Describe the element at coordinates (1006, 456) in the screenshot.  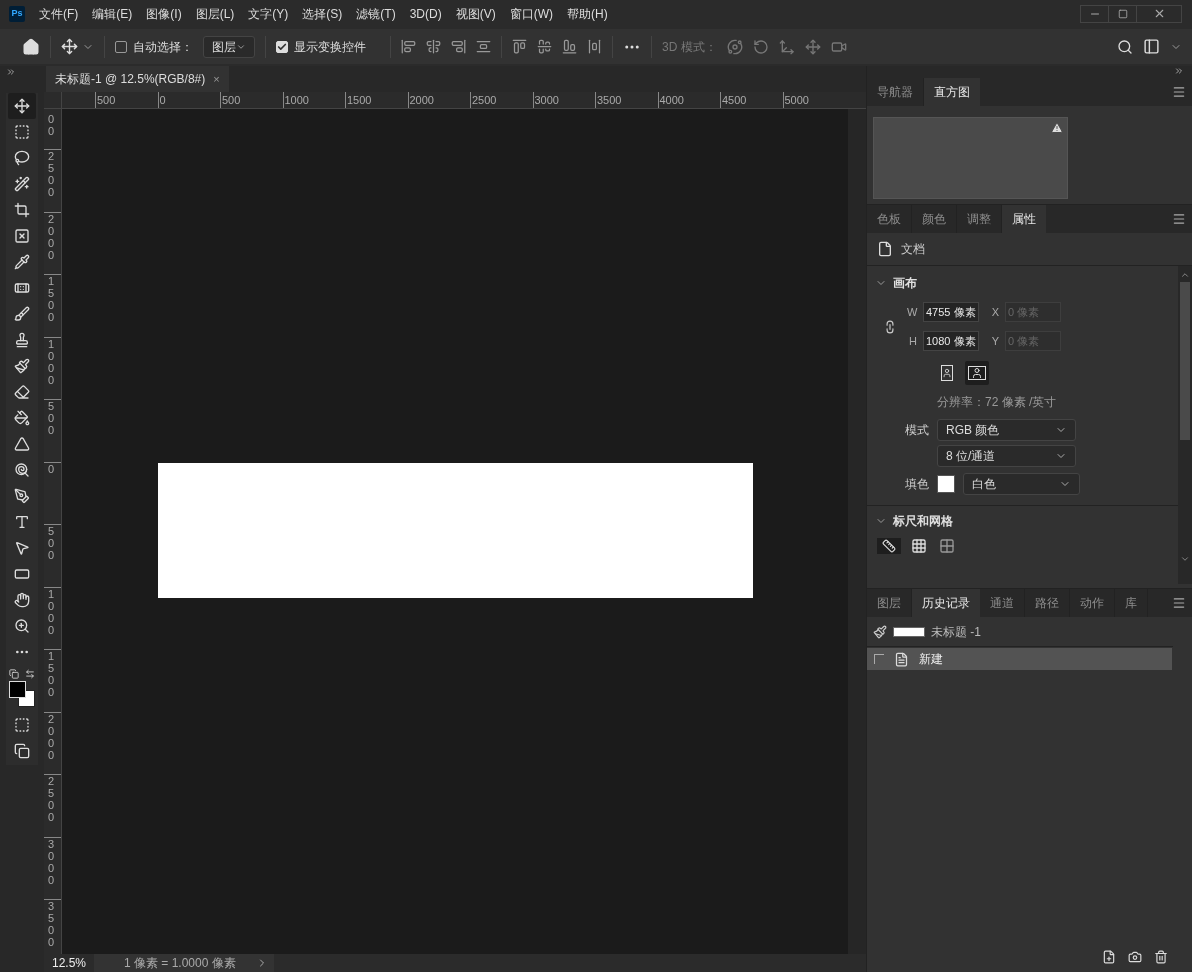
I see `dropdown: 8 位/通道` at that location.